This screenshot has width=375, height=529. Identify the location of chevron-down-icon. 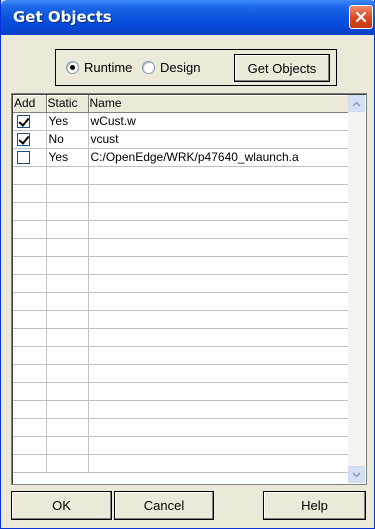
(356, 474).